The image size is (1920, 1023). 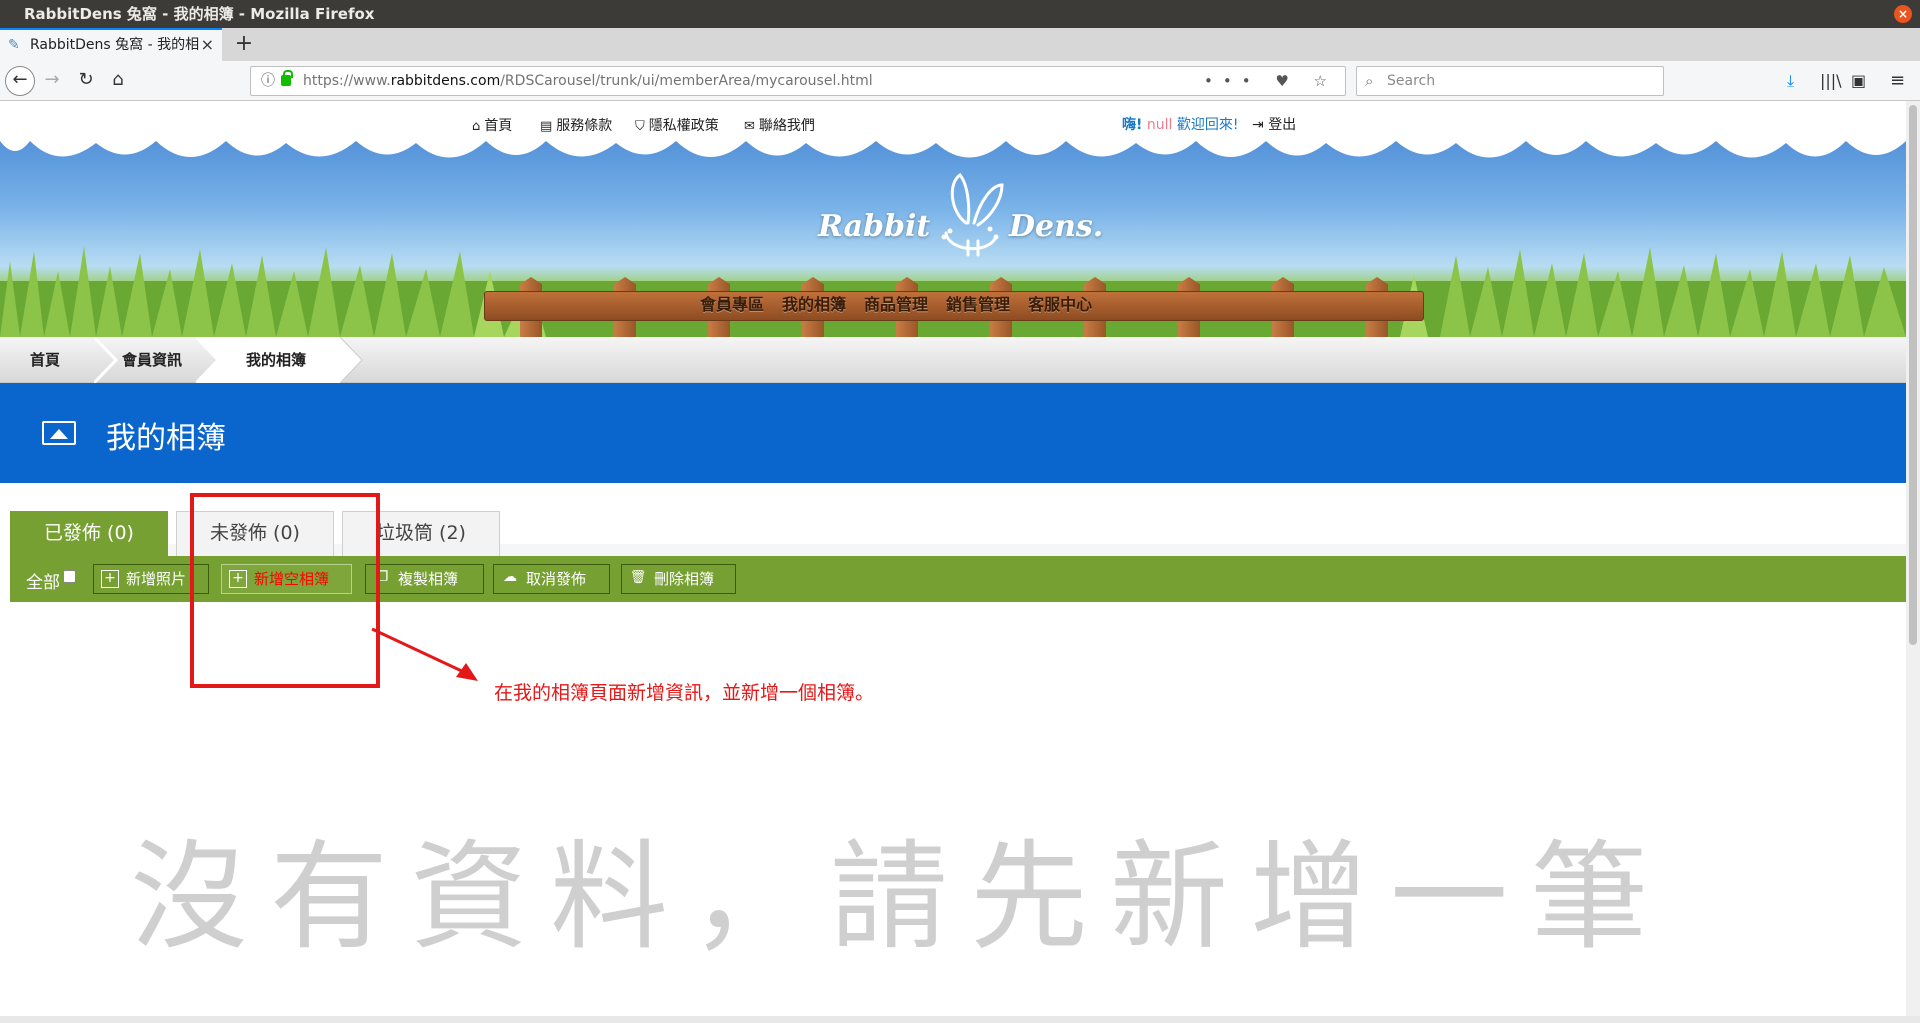 What do you see at coordinates (476, 126) in the screenshot?
I see `home-icon: ⌂` at bounding box center [476, 126].